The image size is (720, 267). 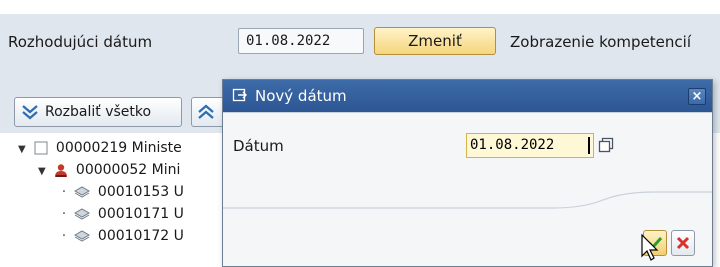 What do you see at coordinates (41, 148) in the screenshot?
I see `org-unit-icon` at bounding box center [41, 148].